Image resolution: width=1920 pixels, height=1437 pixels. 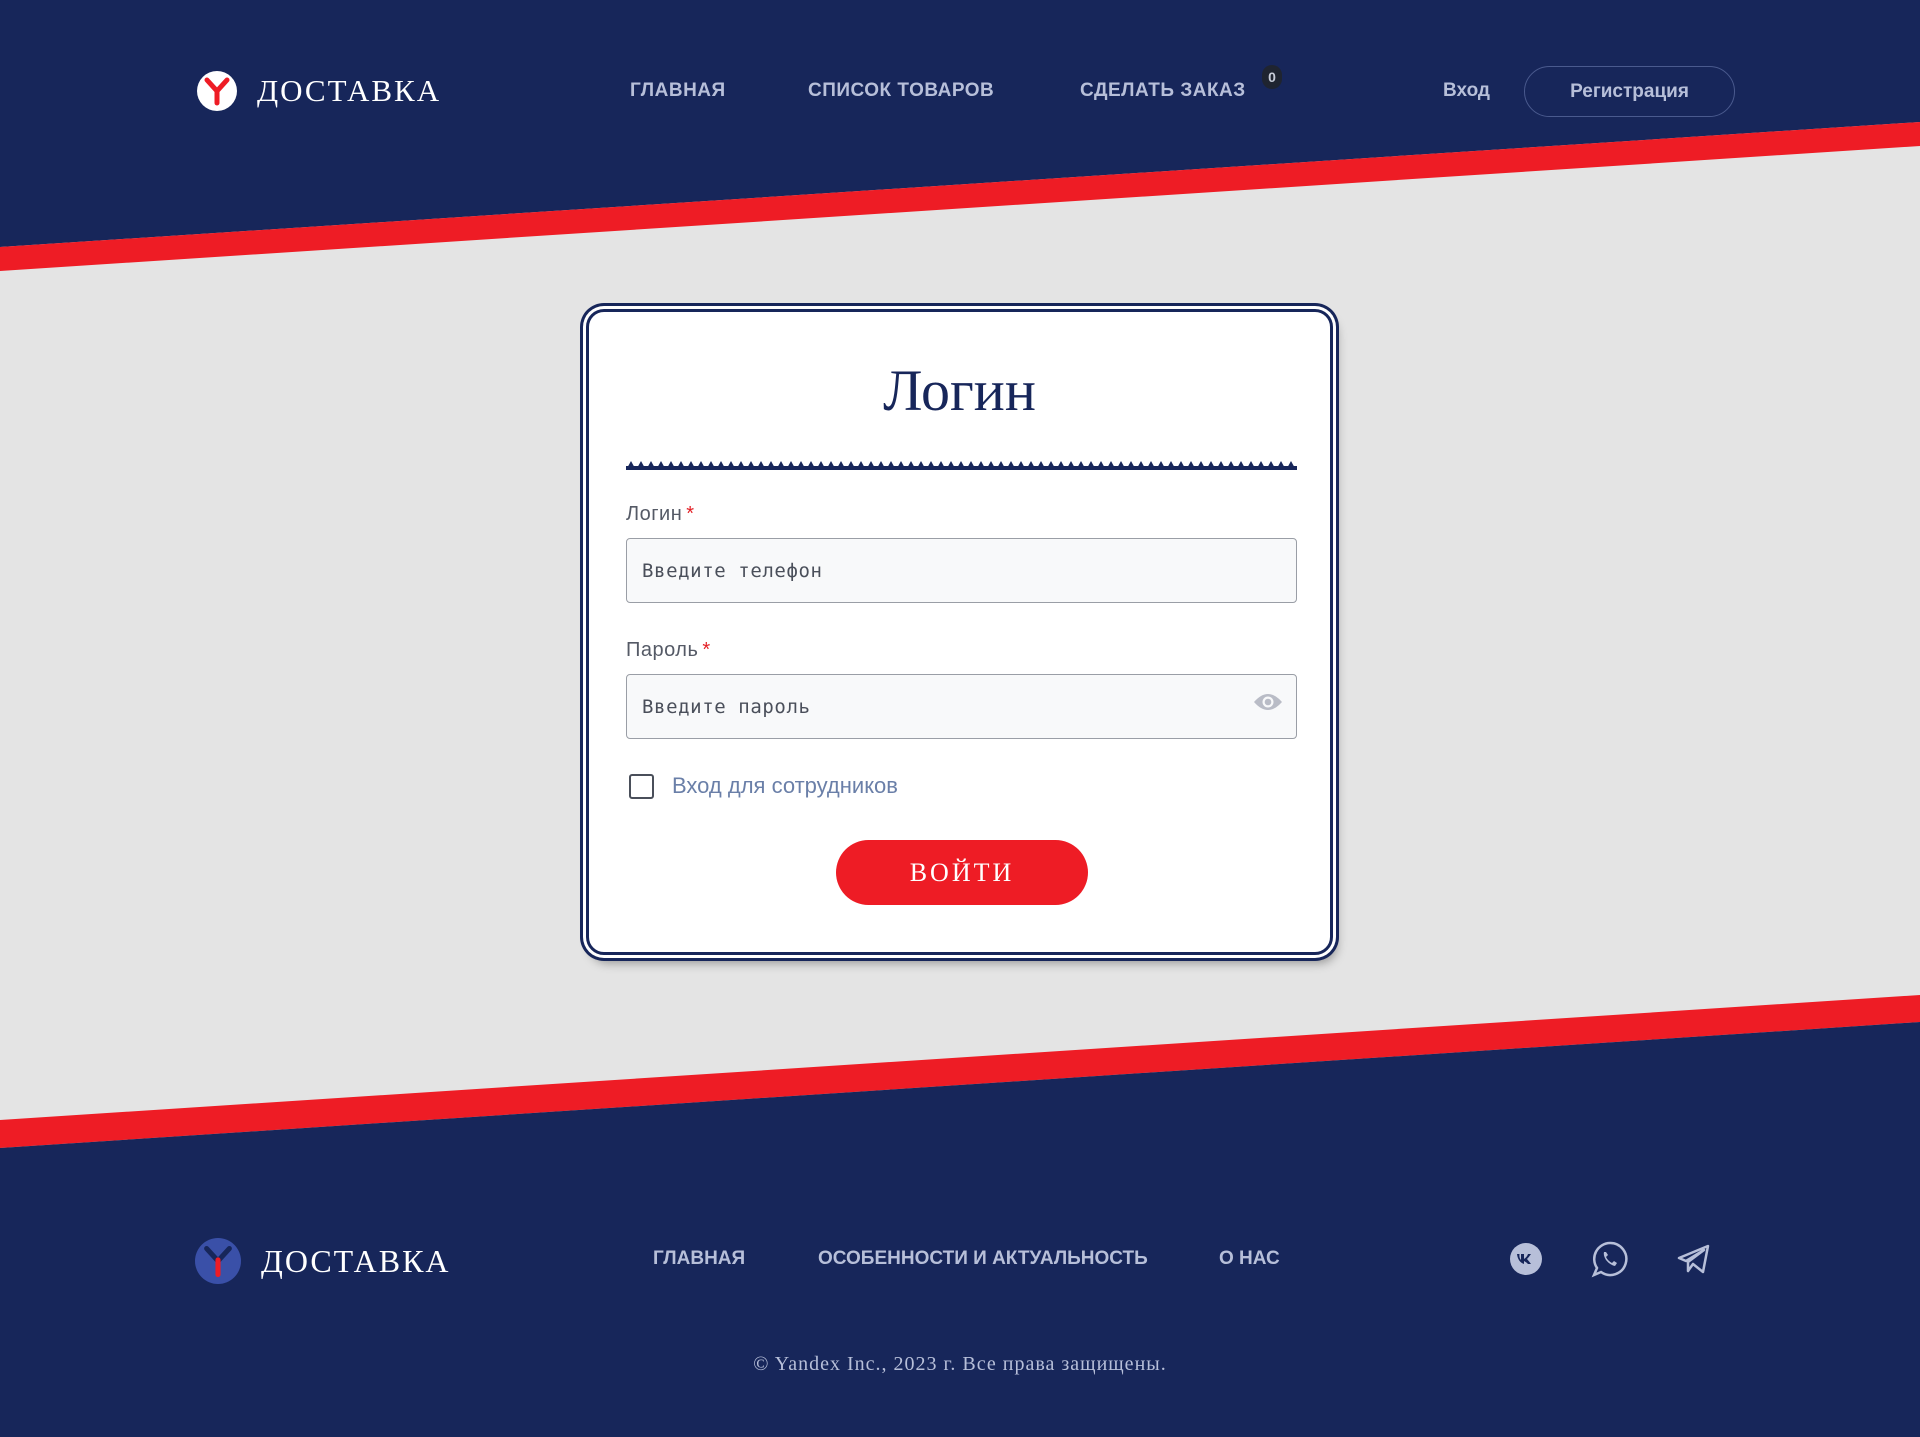 I want to click on footer-logo: ДОСТАВКА, so click(x=323, y=1261).